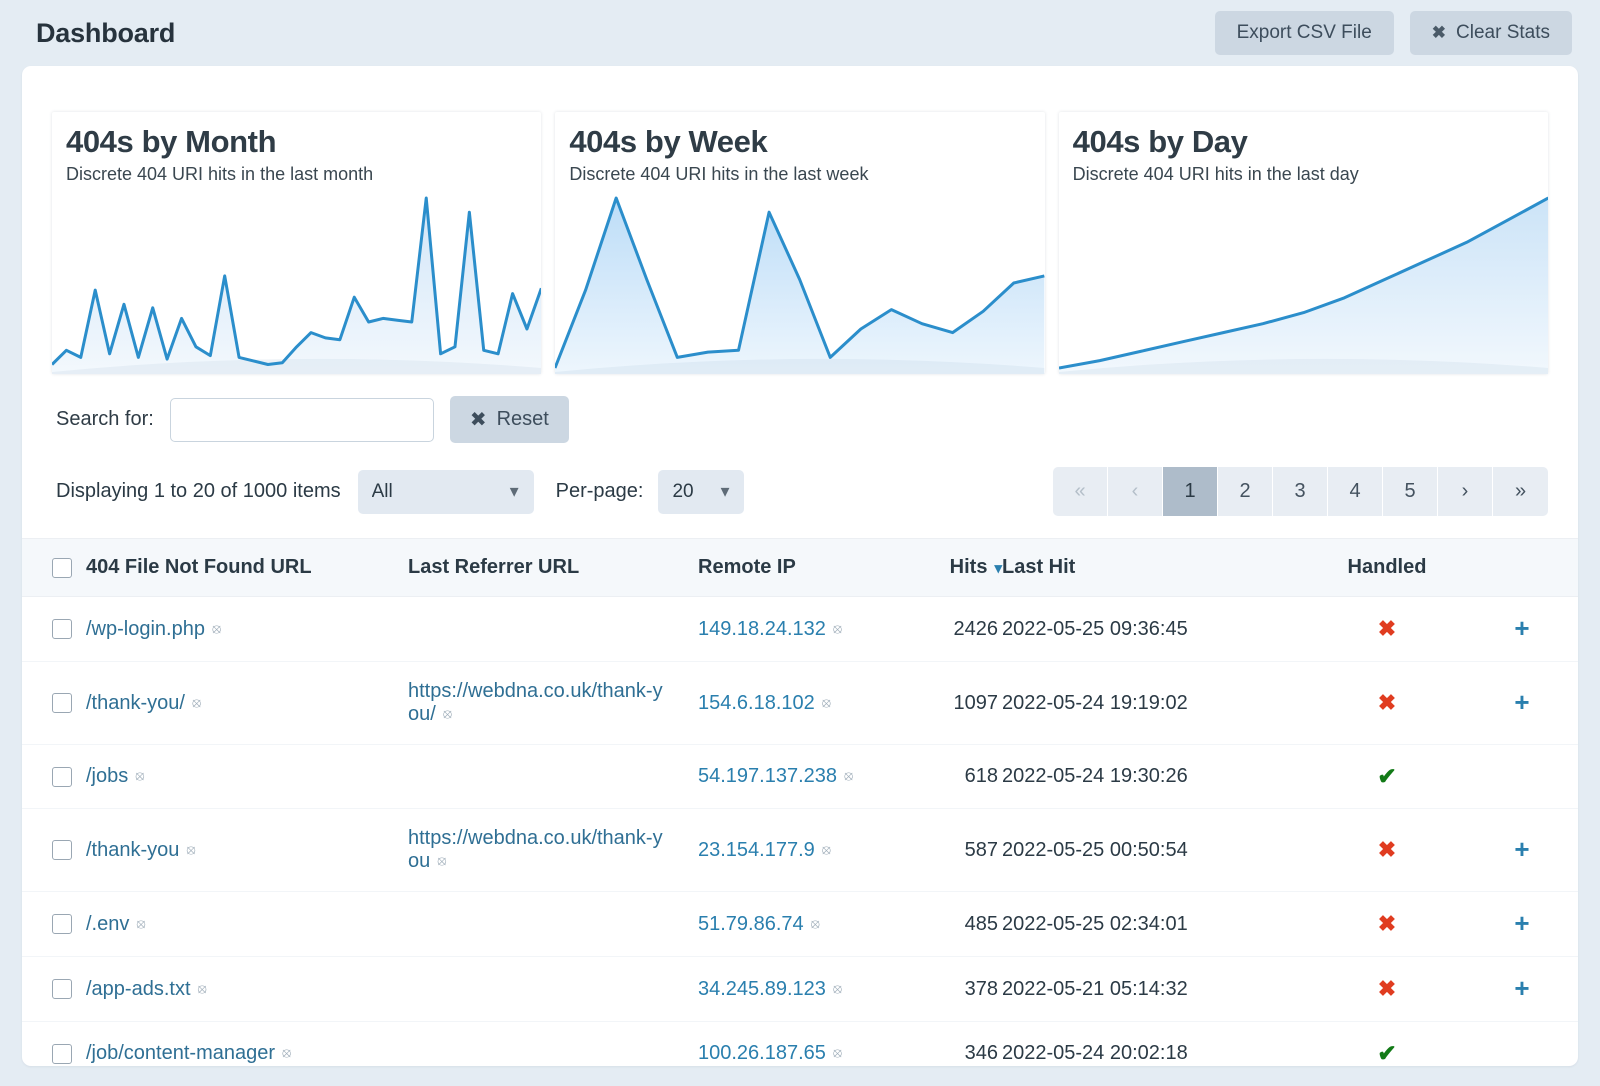 Image resolution: width=1600 pixels, height=1086 pixels. Describe the element at coordinates (445, 491) in the screenshot. I see `filter-select: All` at that location.